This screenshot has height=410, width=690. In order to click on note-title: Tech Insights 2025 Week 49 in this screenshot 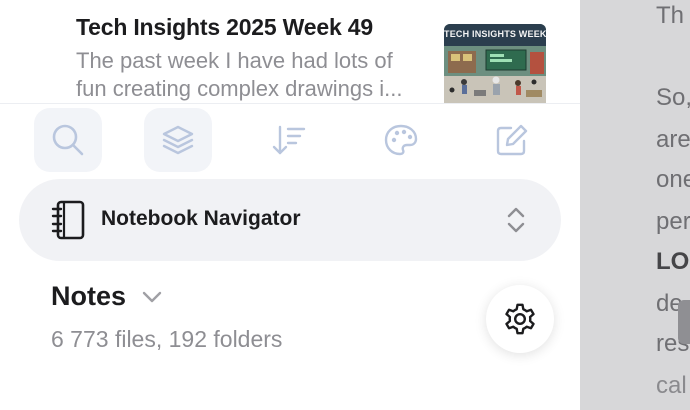, I will do `click(224, 27)`.